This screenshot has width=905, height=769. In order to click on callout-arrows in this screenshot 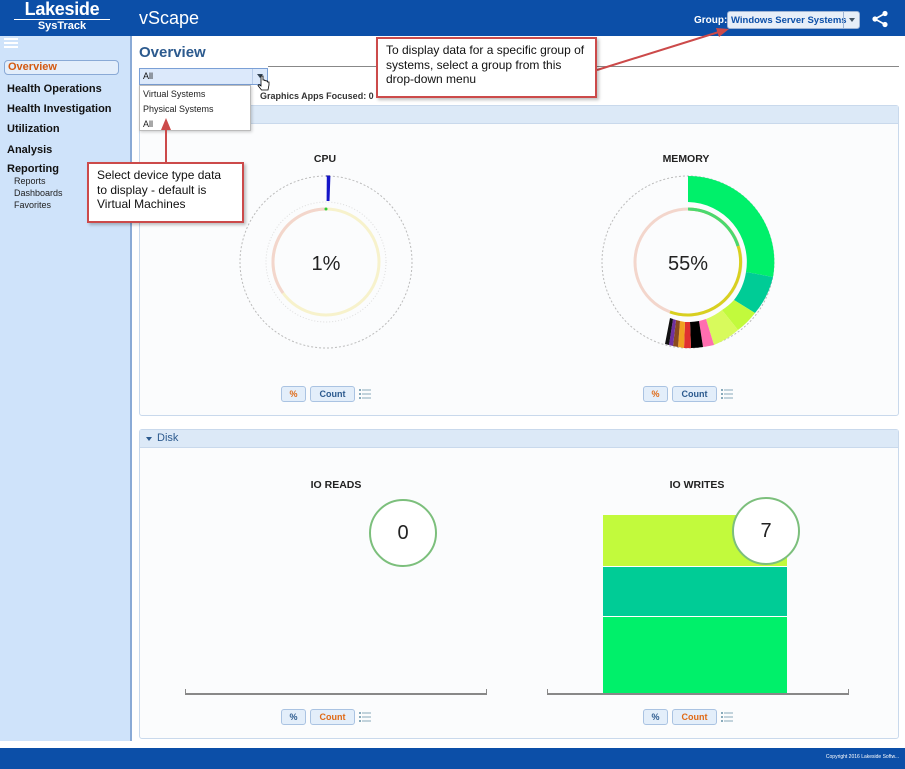, I will do `click(445, 95)`.